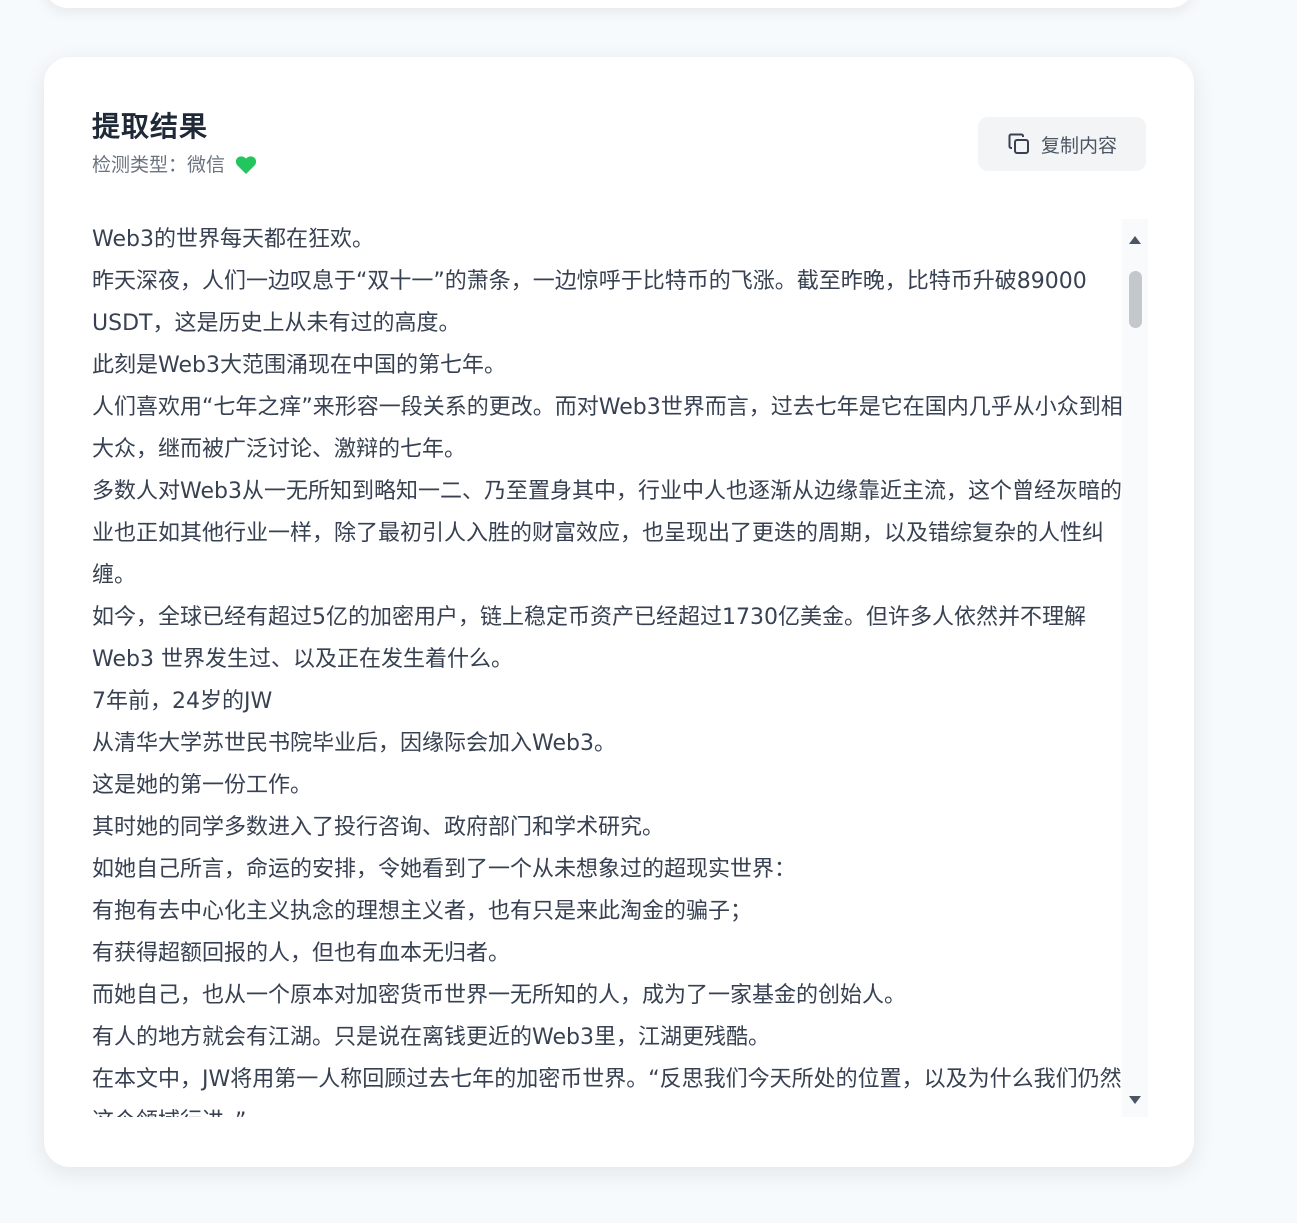 The width and height of the screenshot is (1297, 1223). I want to click on detect-type-value: 微信, so click(206, 165).